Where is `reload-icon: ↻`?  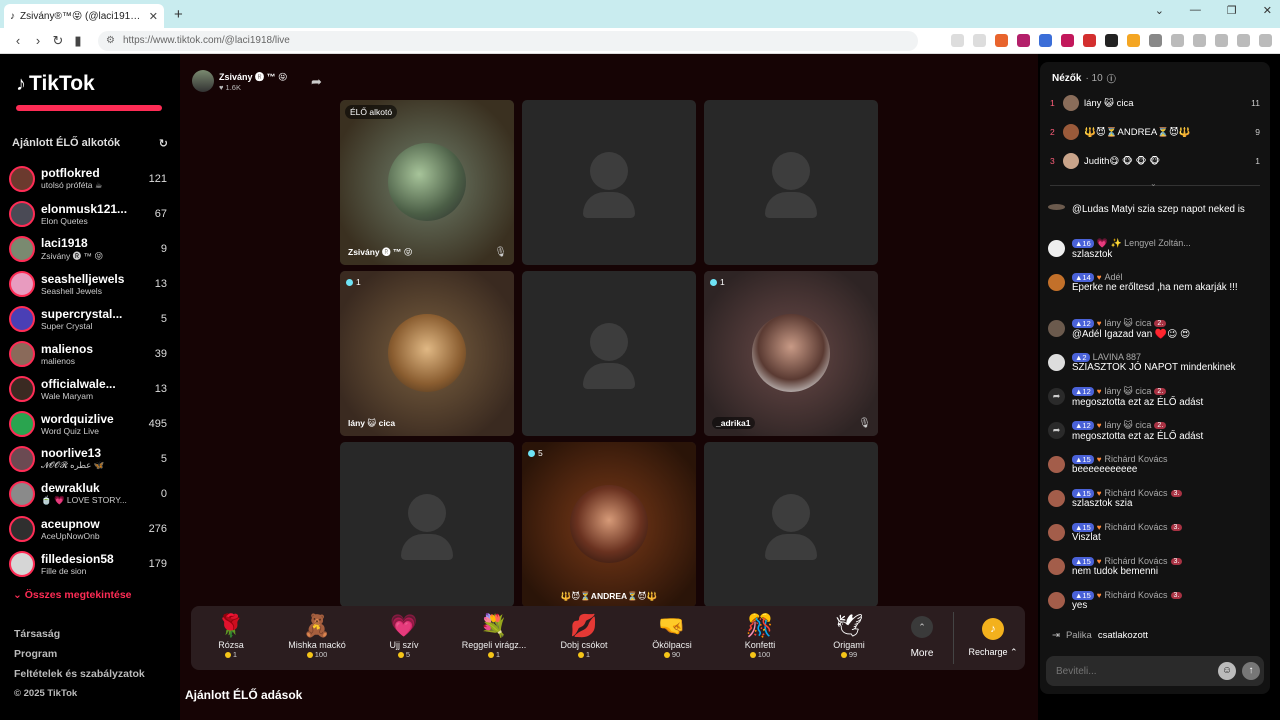
reload-icon: ↻ is located at coordinates (58, 41).